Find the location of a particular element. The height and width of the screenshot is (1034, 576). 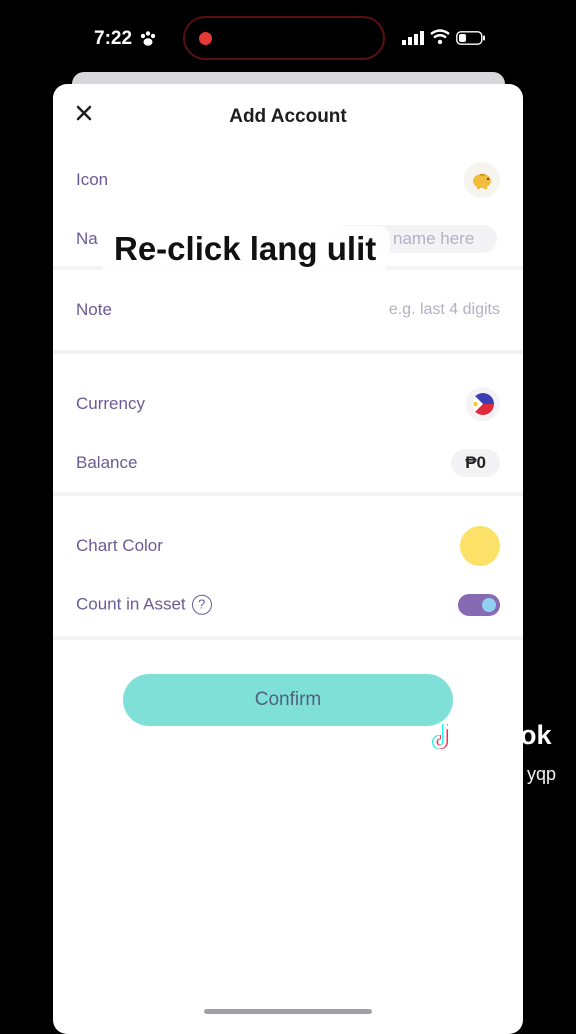

page-title: Add Account is located at coordinates (288, 116).